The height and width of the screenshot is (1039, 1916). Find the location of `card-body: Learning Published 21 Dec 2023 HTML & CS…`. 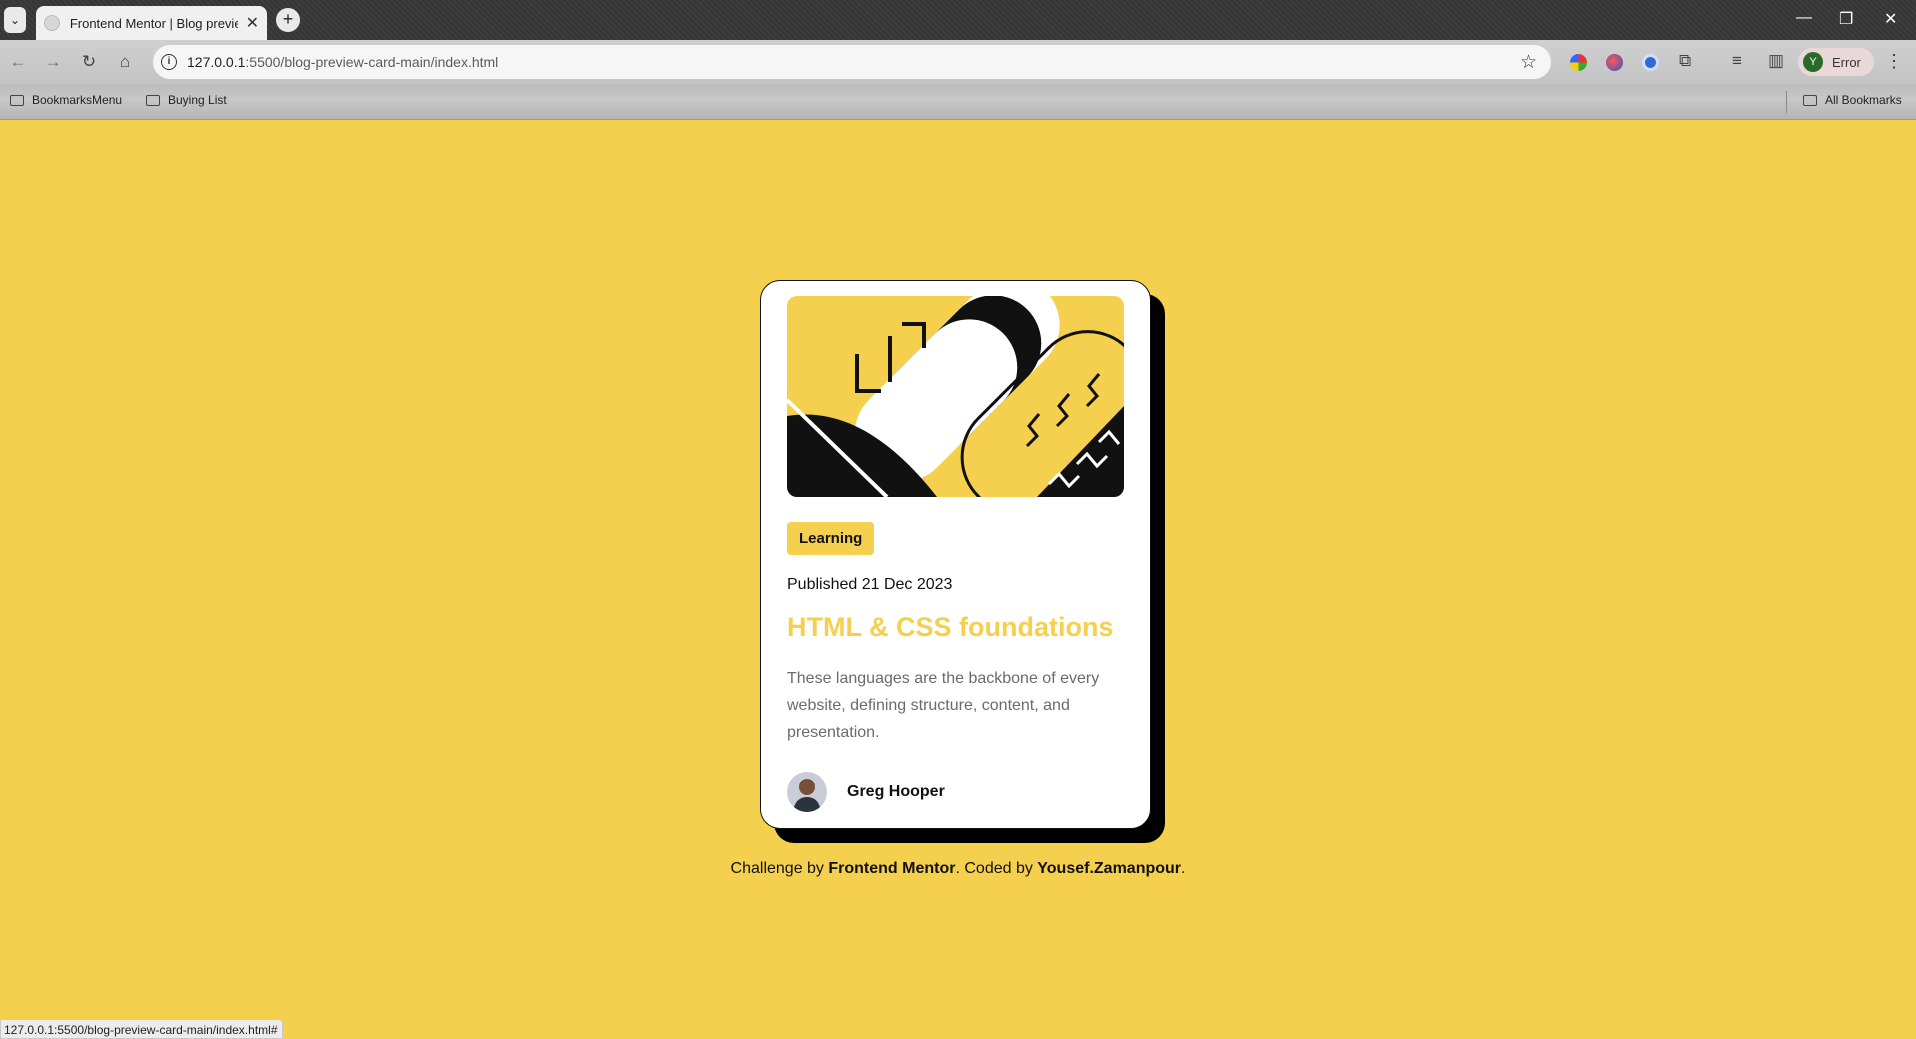

card-body: Learning Published 21 Dec 2023 HTML & CS… is located at coordinates (955, 554).